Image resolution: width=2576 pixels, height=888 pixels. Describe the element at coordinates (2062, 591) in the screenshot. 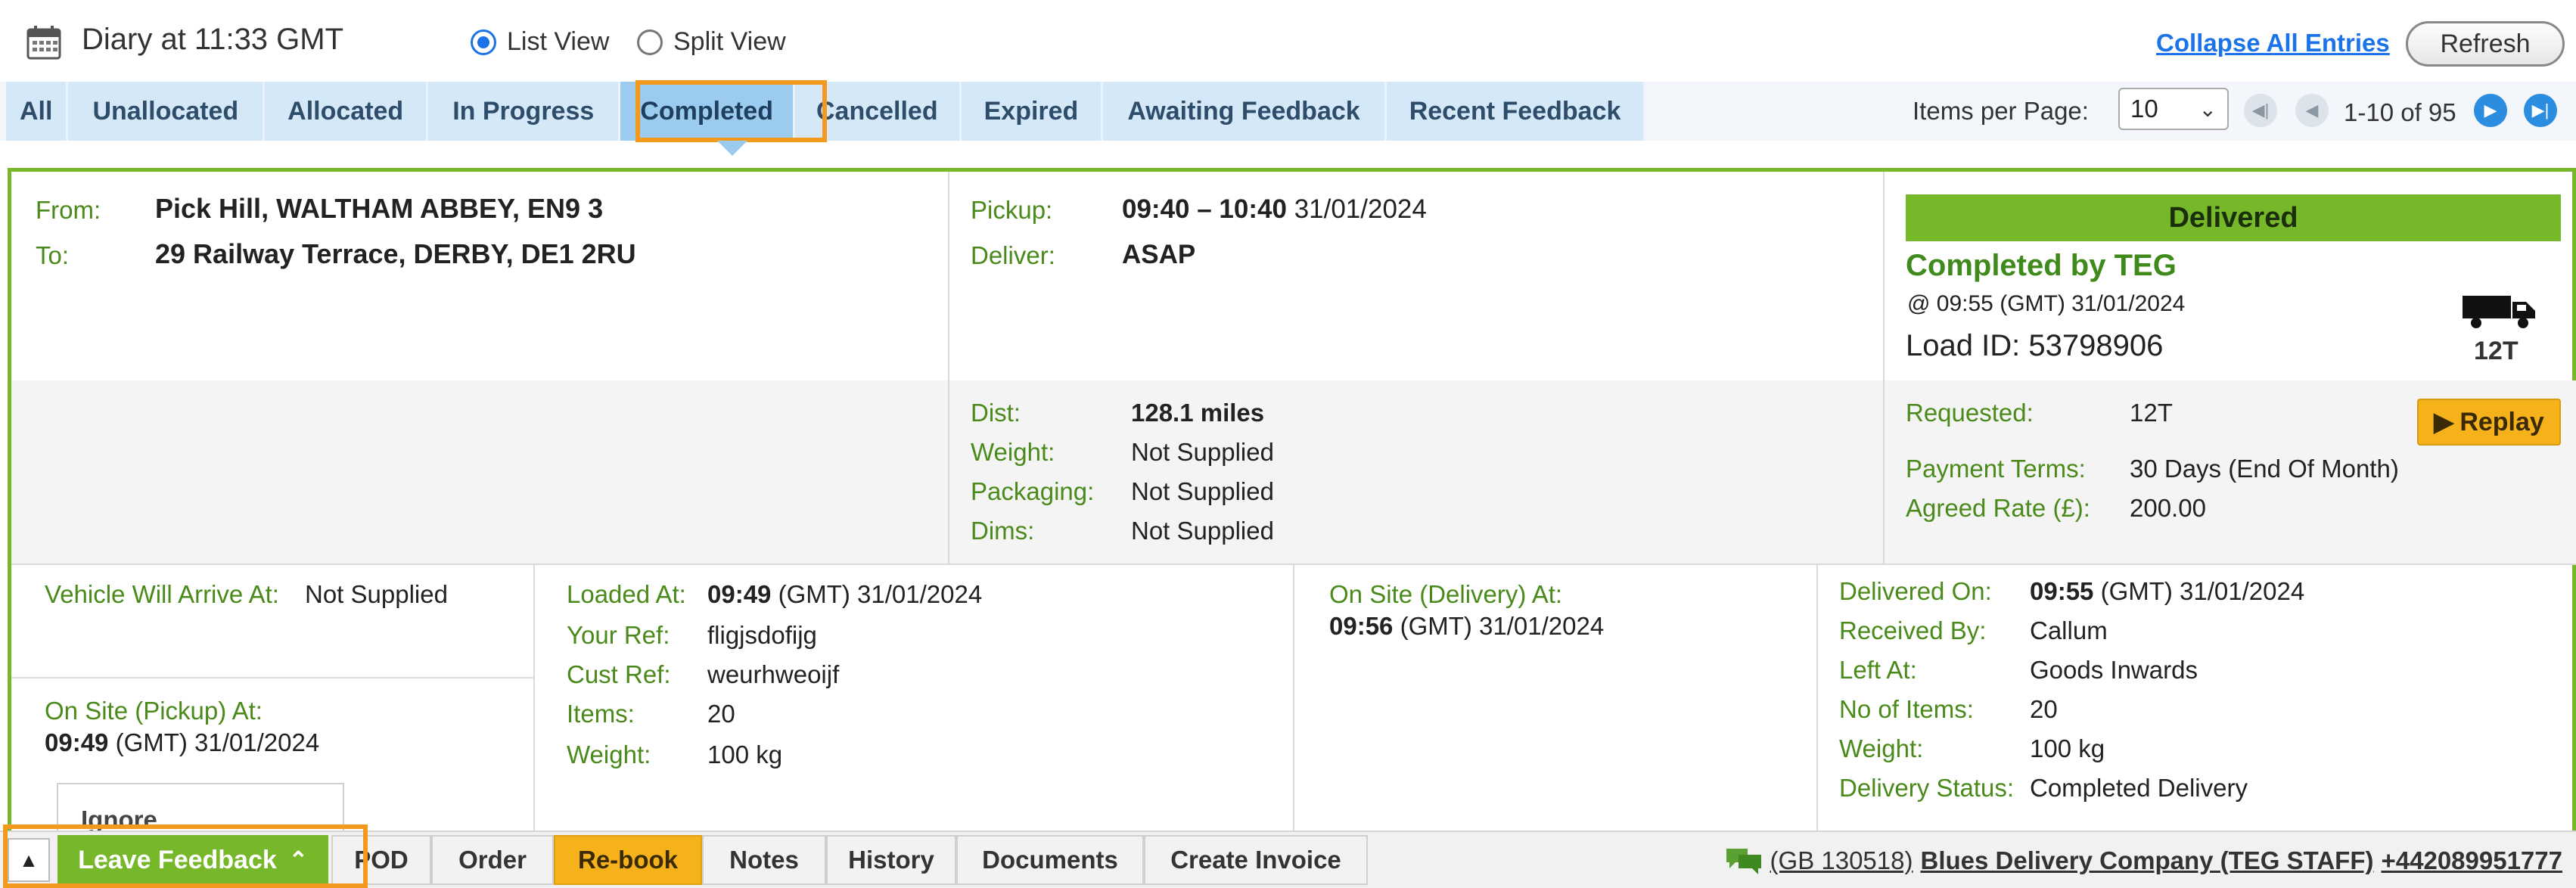

I see `delivered-on-time: 09:55` at that location.